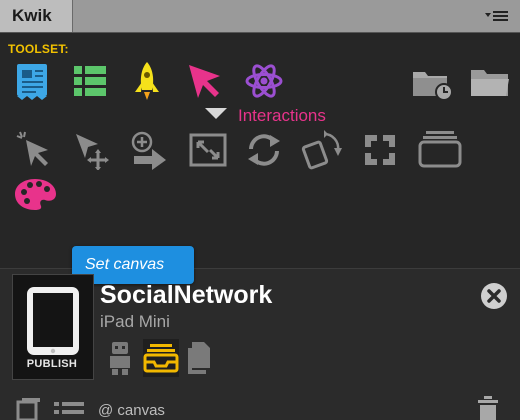  I want to click on rocket-icon, so click(147, 81).